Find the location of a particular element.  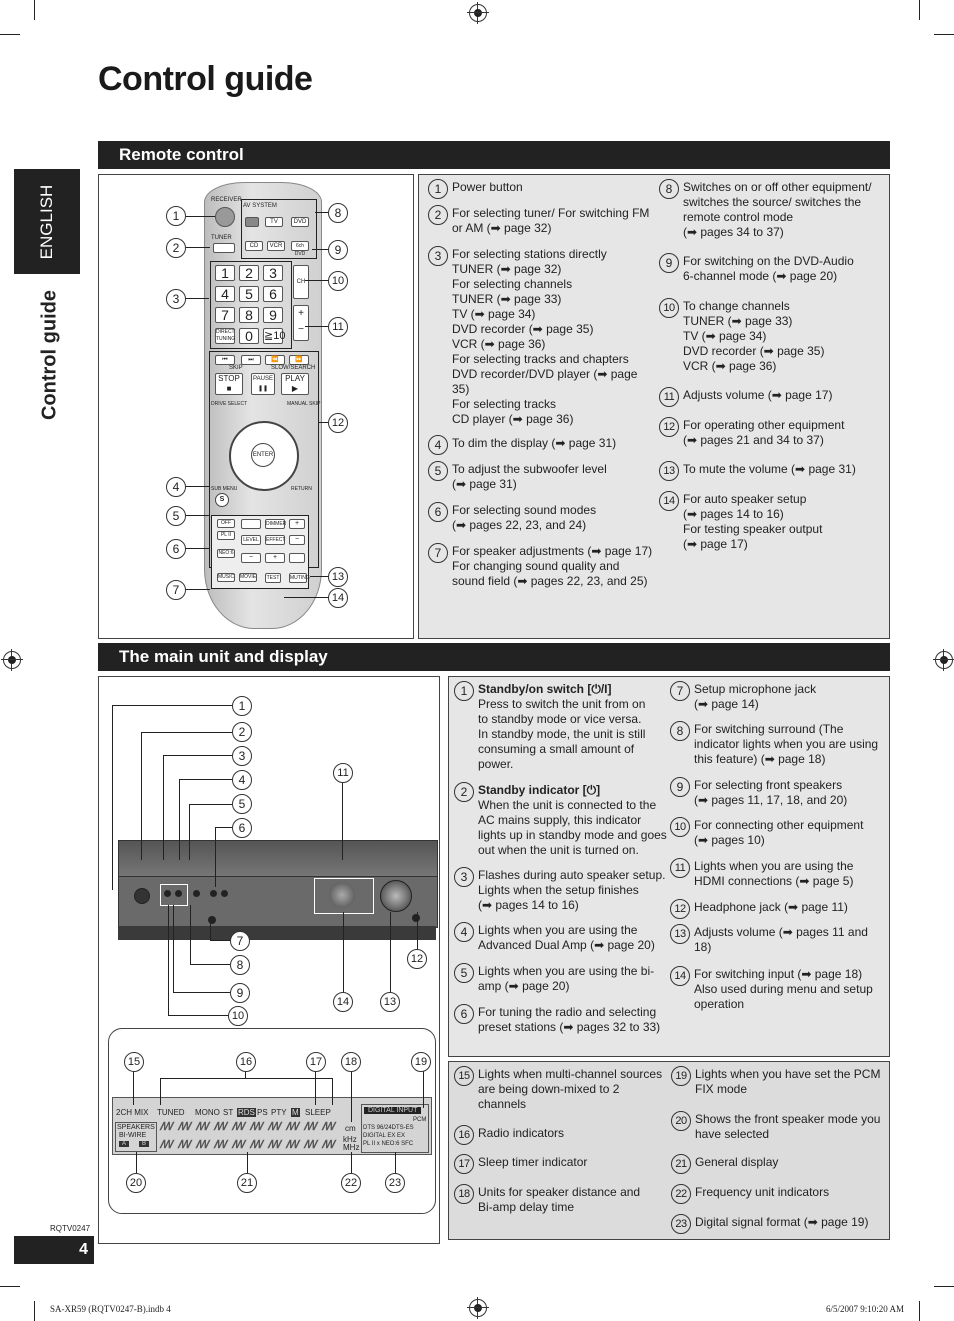

item-number: 17 is located at coordinates (464, 1164).